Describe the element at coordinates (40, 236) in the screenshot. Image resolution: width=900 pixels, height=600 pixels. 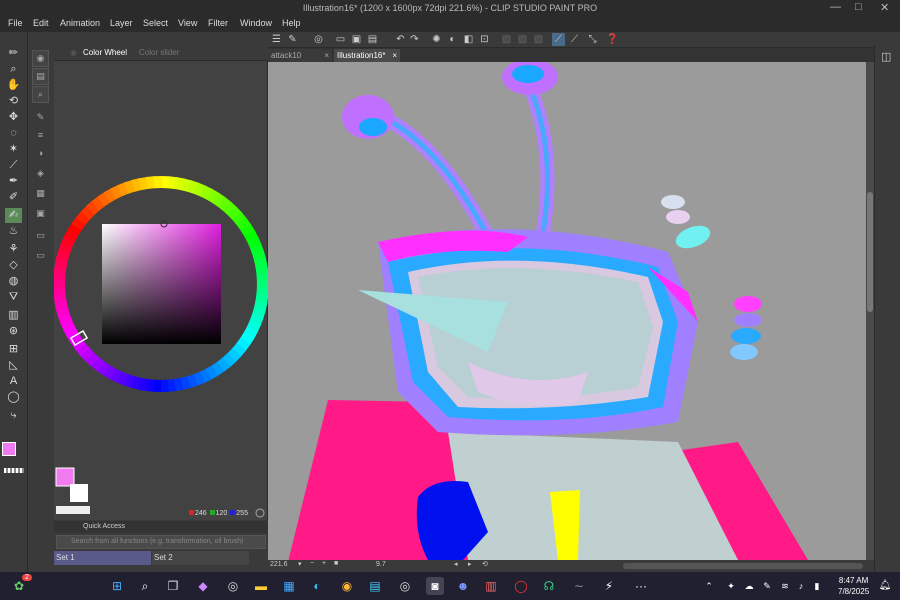
I see `subtool-folder-icon: ▭` at that location.